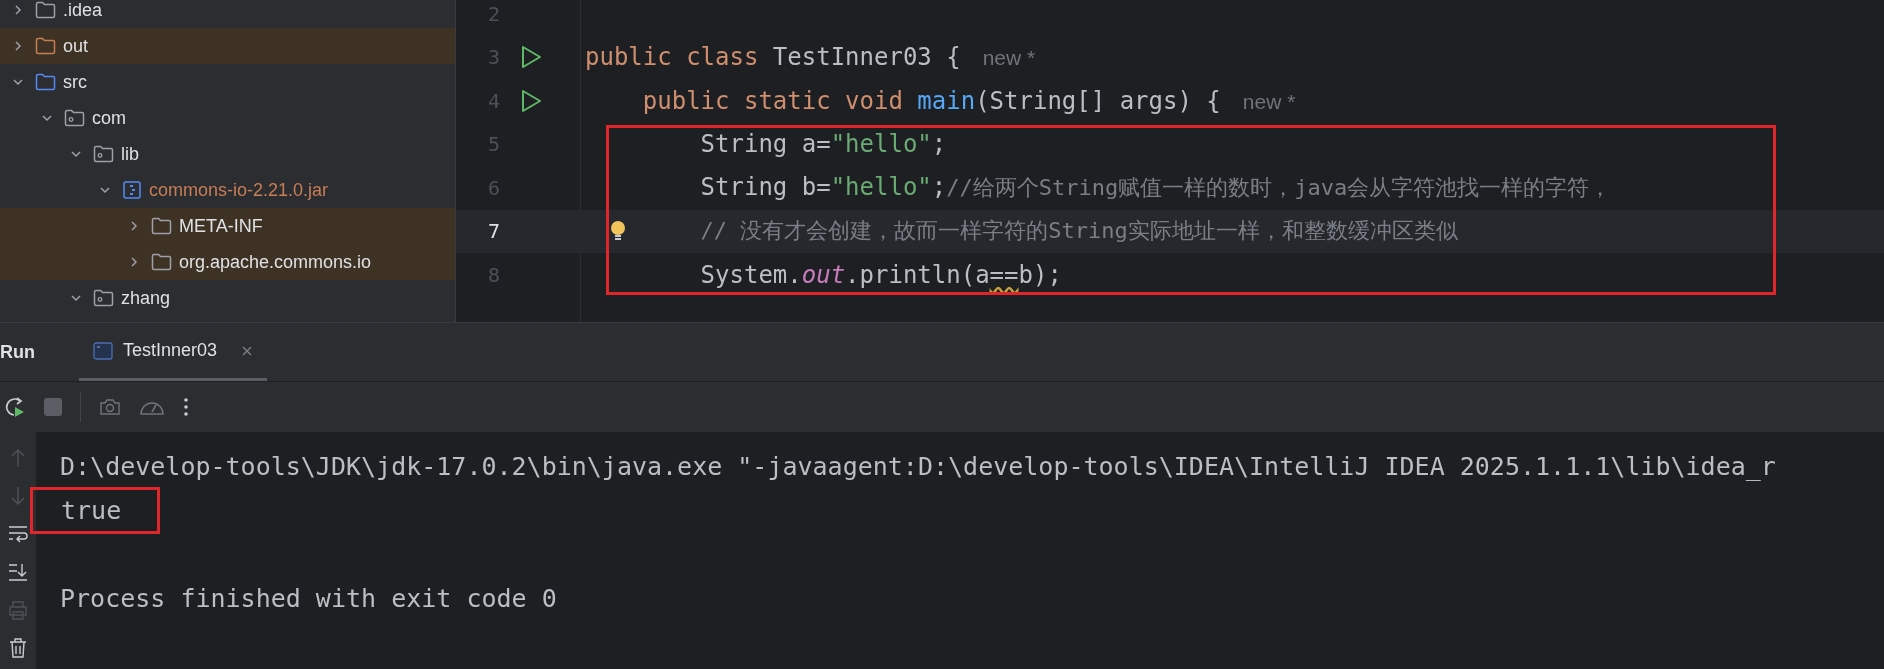 This screenshot has width=1884, height=669. Describe the element at coordinates (76, 46) in the screenshot. I see `tree-item-label: out` at that location.